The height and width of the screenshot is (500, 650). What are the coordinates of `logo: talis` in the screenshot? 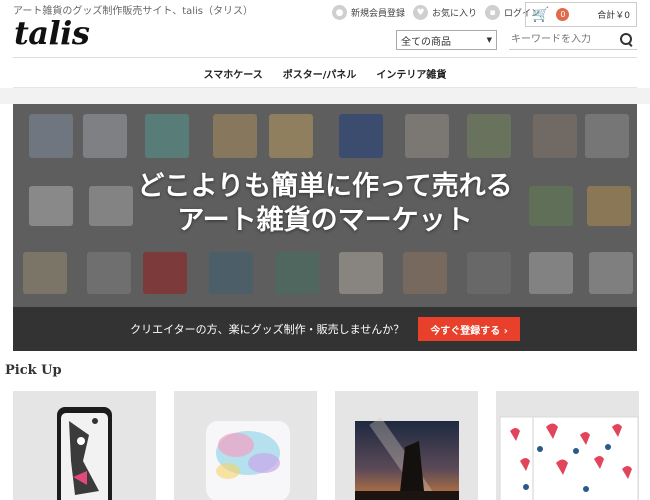 It's located at (52, 33).